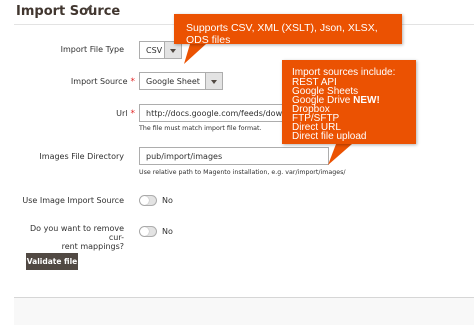 Image resolution: width=474 pixels, height=325 pixels. I want to click on new-badge: NEW!, so click(366, 100).